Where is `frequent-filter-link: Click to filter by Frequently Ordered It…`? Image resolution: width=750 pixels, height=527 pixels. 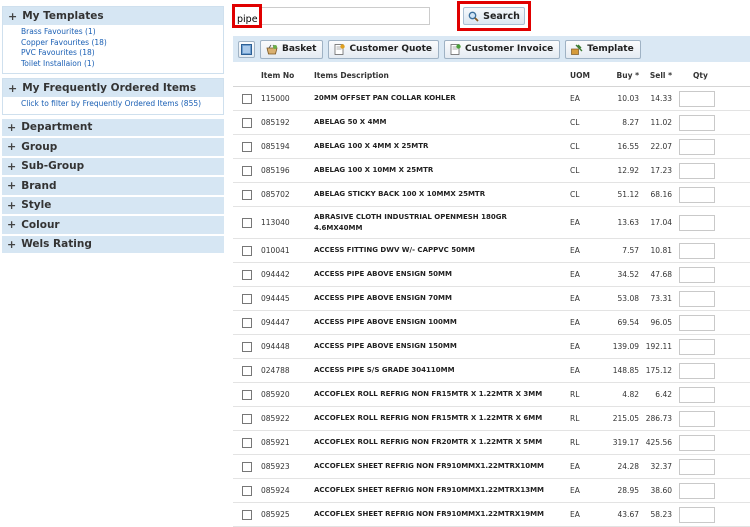 frequent-filter-link: Click to filter by Frequently Ordered It… is located at coordinates (122, 104).